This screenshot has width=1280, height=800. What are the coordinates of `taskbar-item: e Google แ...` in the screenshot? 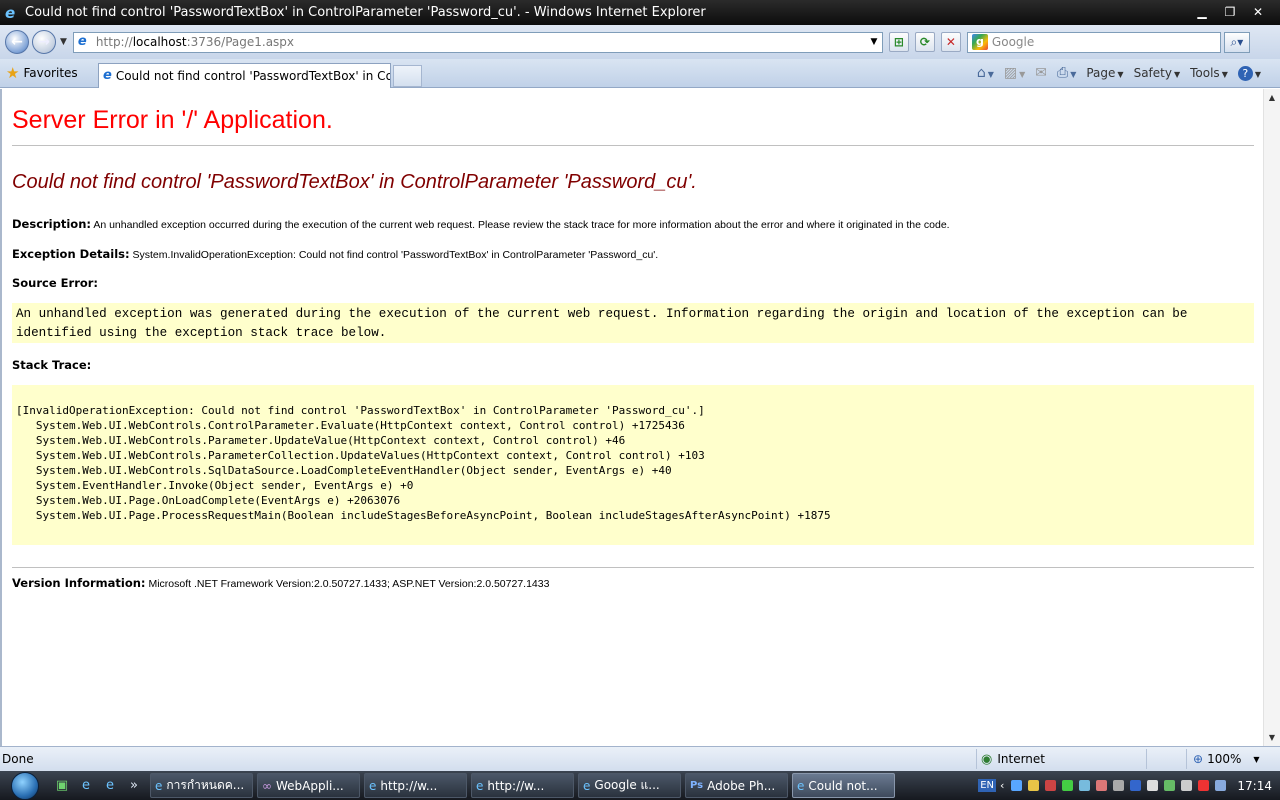 It's located at (629, 785).